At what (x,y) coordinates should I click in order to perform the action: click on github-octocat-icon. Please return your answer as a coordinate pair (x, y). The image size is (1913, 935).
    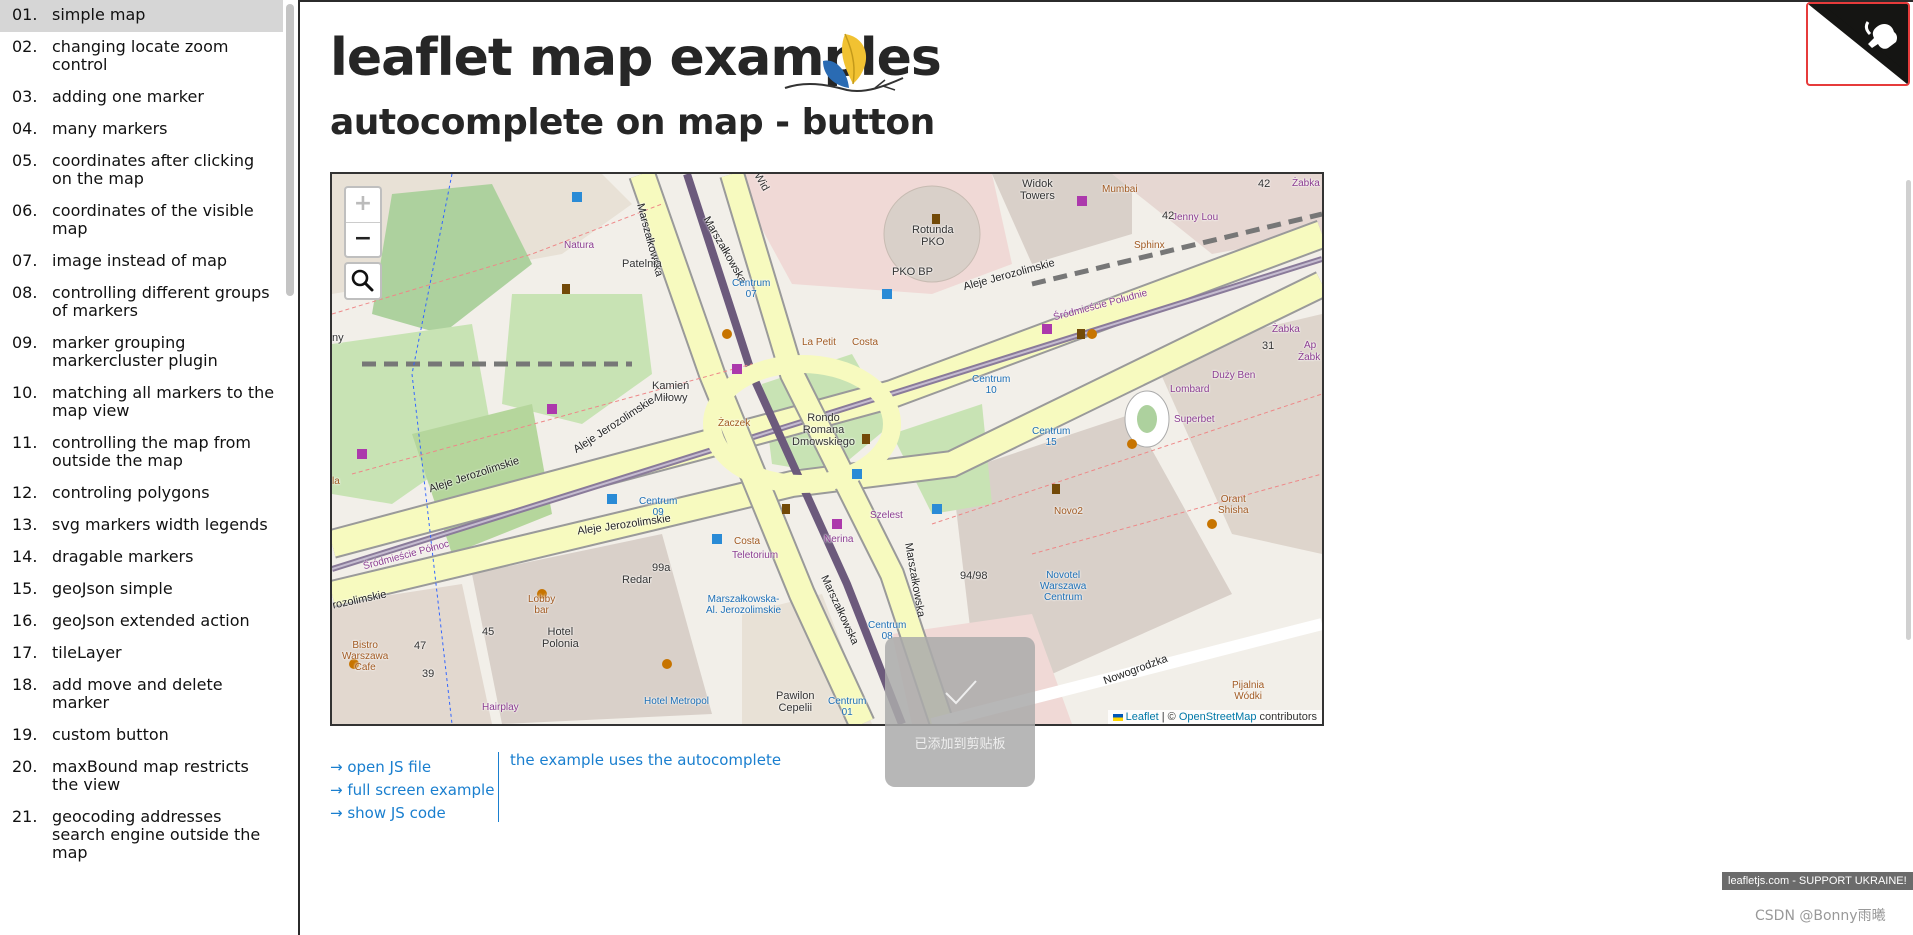
    Looking at the image, I should click on (1858, 44).